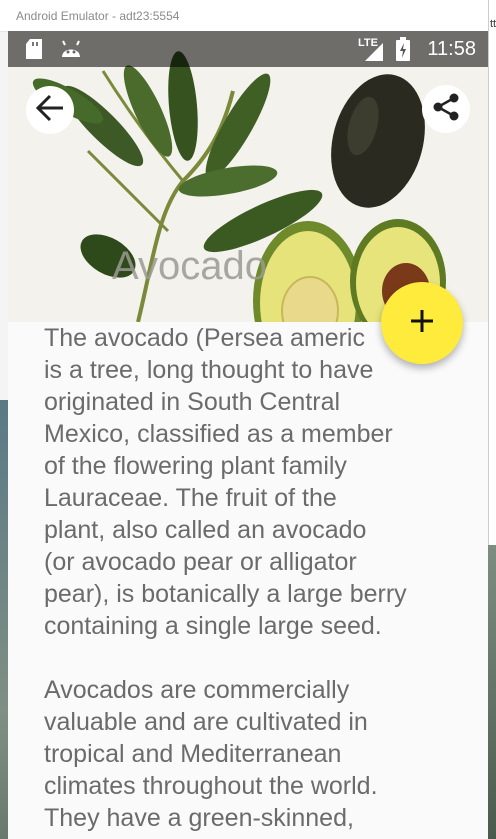  I want to click on lte-signal-icon, so click(374, 54).